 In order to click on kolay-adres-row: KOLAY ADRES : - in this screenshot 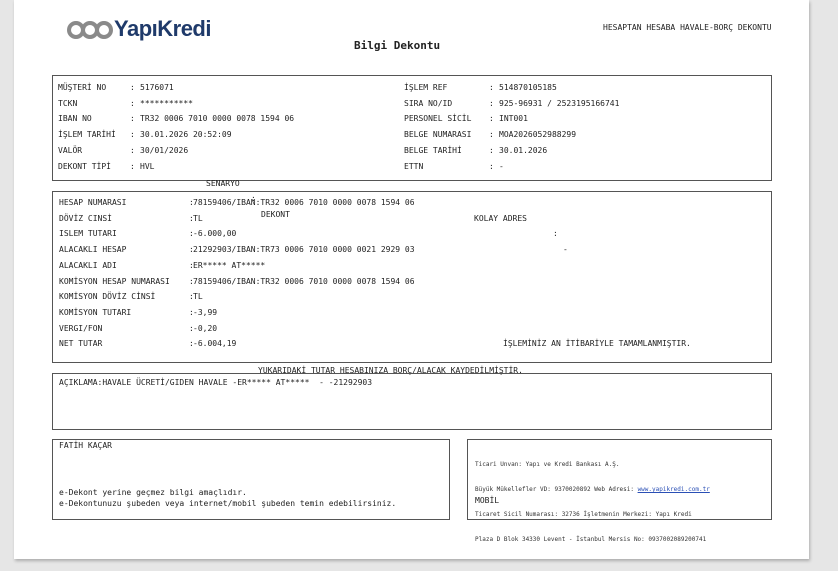, I will do `click(310, 224)`.